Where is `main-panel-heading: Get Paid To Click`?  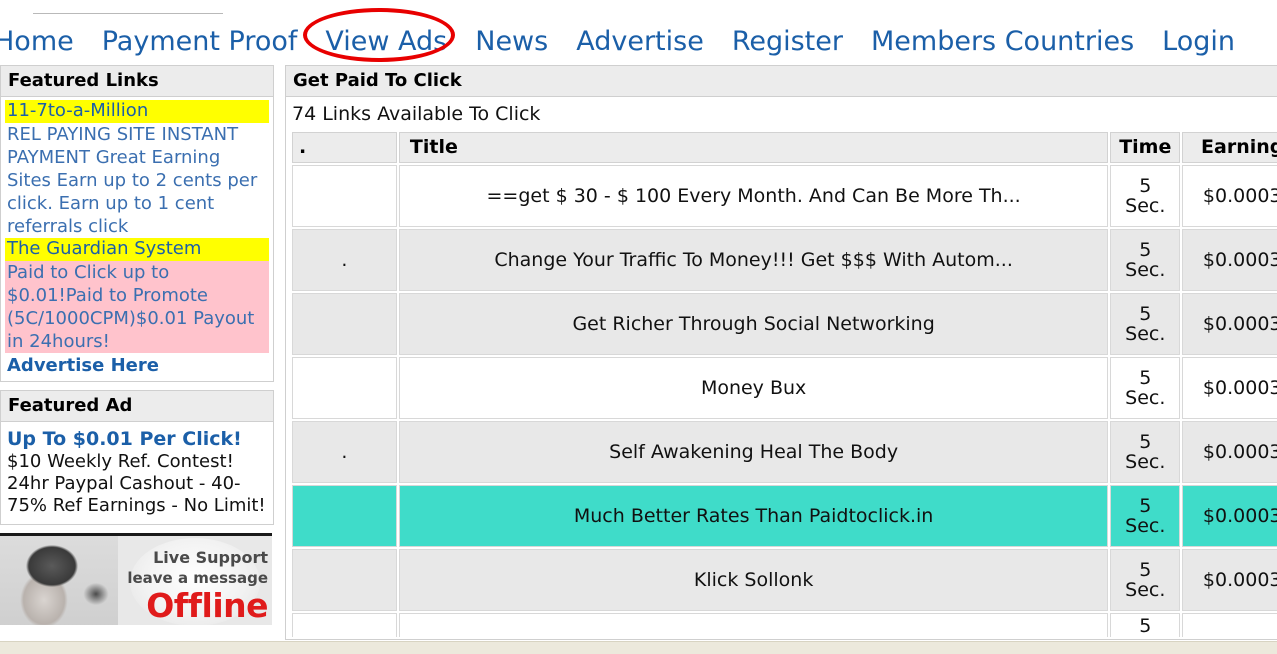 main-panel-heading: Get Paid To Click is located at coordinates (781, 81).